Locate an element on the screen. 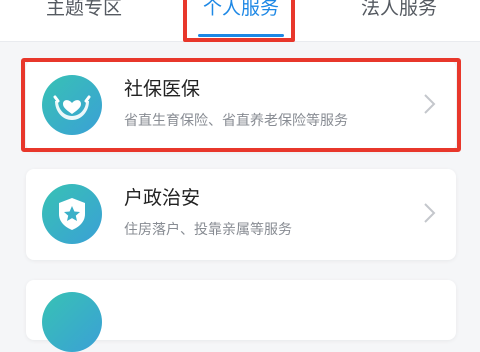  tab-theme-zone: 主题专区 is located at coordinates (84, 21).